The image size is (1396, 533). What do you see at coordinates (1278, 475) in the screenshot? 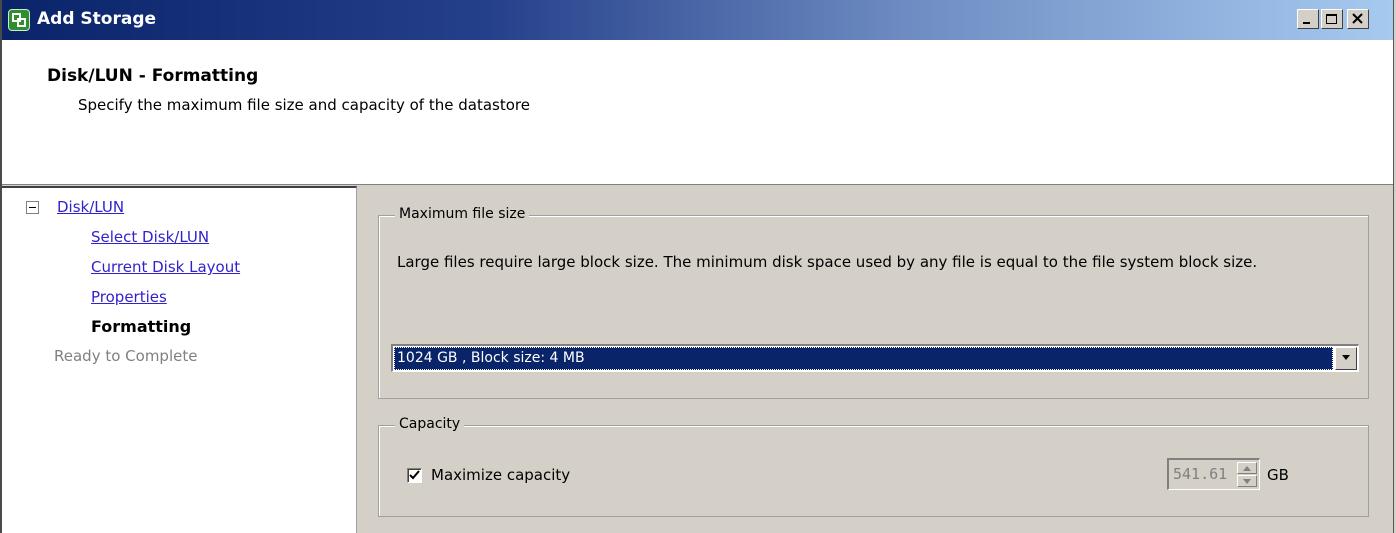
I see `capacity-unit: GB` at bounding box center [1278, 475].